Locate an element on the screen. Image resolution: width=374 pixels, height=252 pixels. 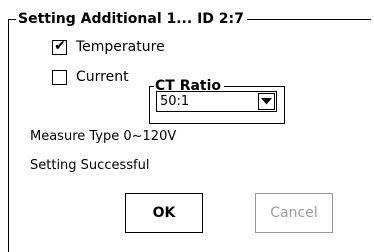
current-checkbox is located at coordinates (59, 77).